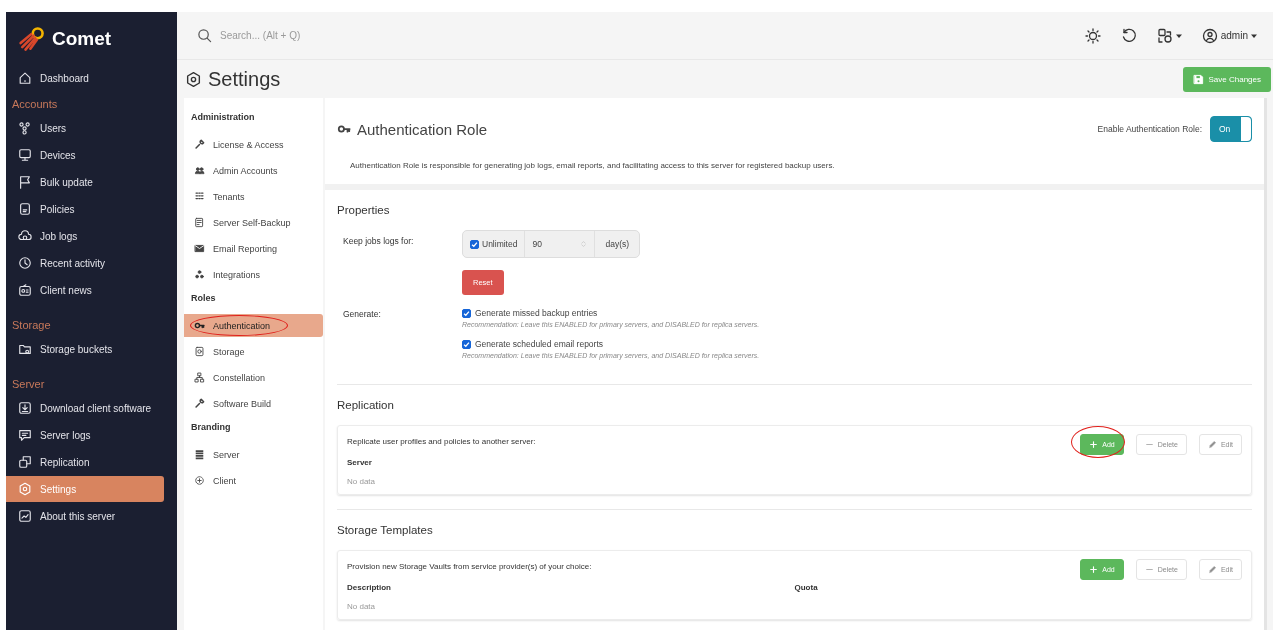 This screenshot has width=1273, height=630. What do you see at coordinates (253, 274) in the screenshot?
I see `settings-nav-item: Integrations` at bounding box center [253, 274].